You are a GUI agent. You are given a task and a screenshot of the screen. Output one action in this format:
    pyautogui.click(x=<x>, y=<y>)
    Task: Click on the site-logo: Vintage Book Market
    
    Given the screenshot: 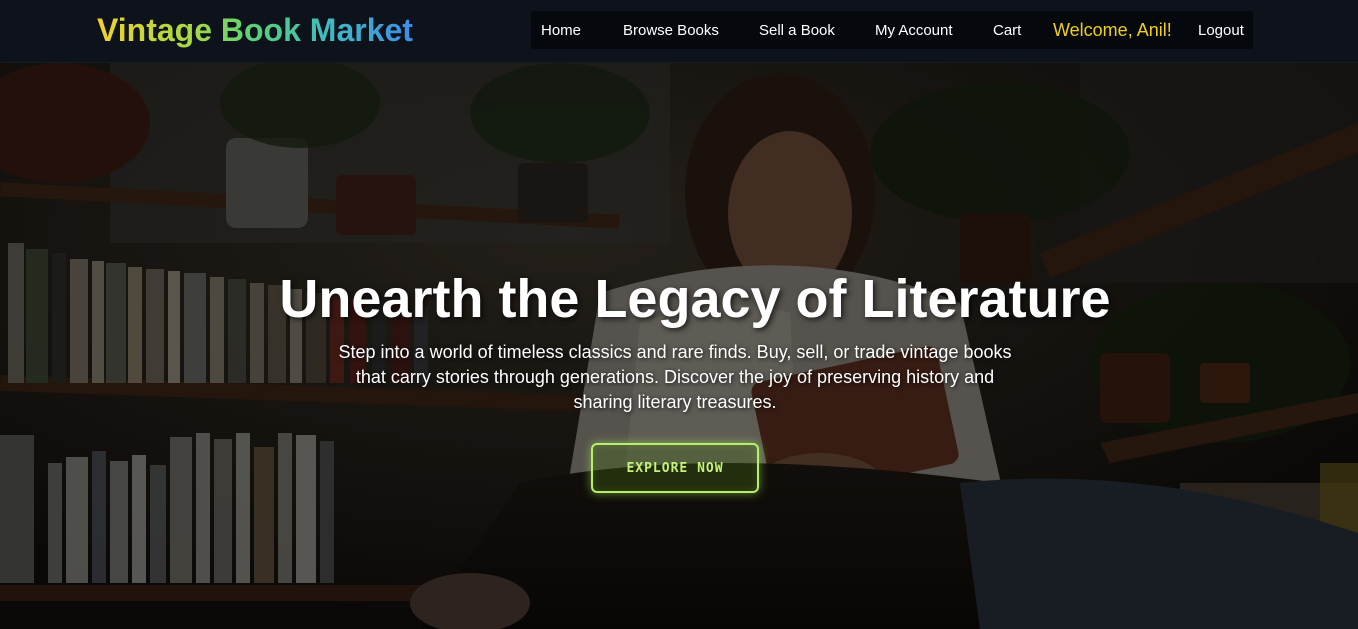 What is the action you would take?
    pyautogui.click(x=255, y=30)
    